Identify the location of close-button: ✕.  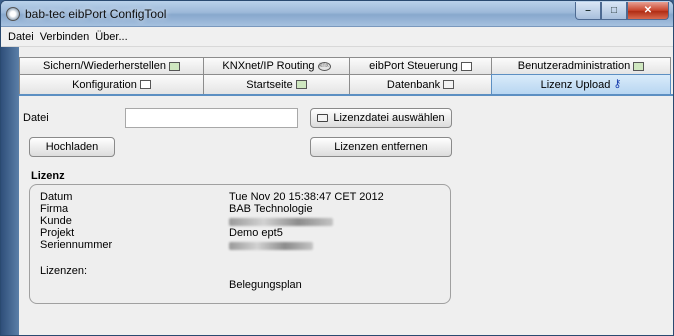
(648, 11).